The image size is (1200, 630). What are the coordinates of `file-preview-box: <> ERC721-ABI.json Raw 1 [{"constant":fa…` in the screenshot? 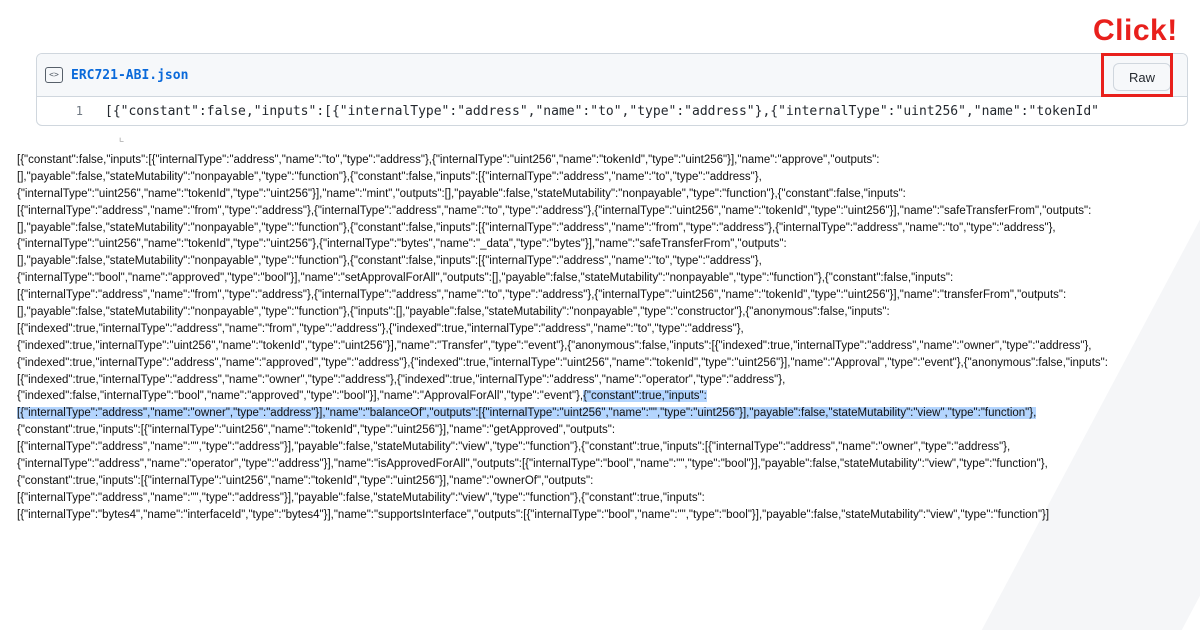 It's located at (612, 89).